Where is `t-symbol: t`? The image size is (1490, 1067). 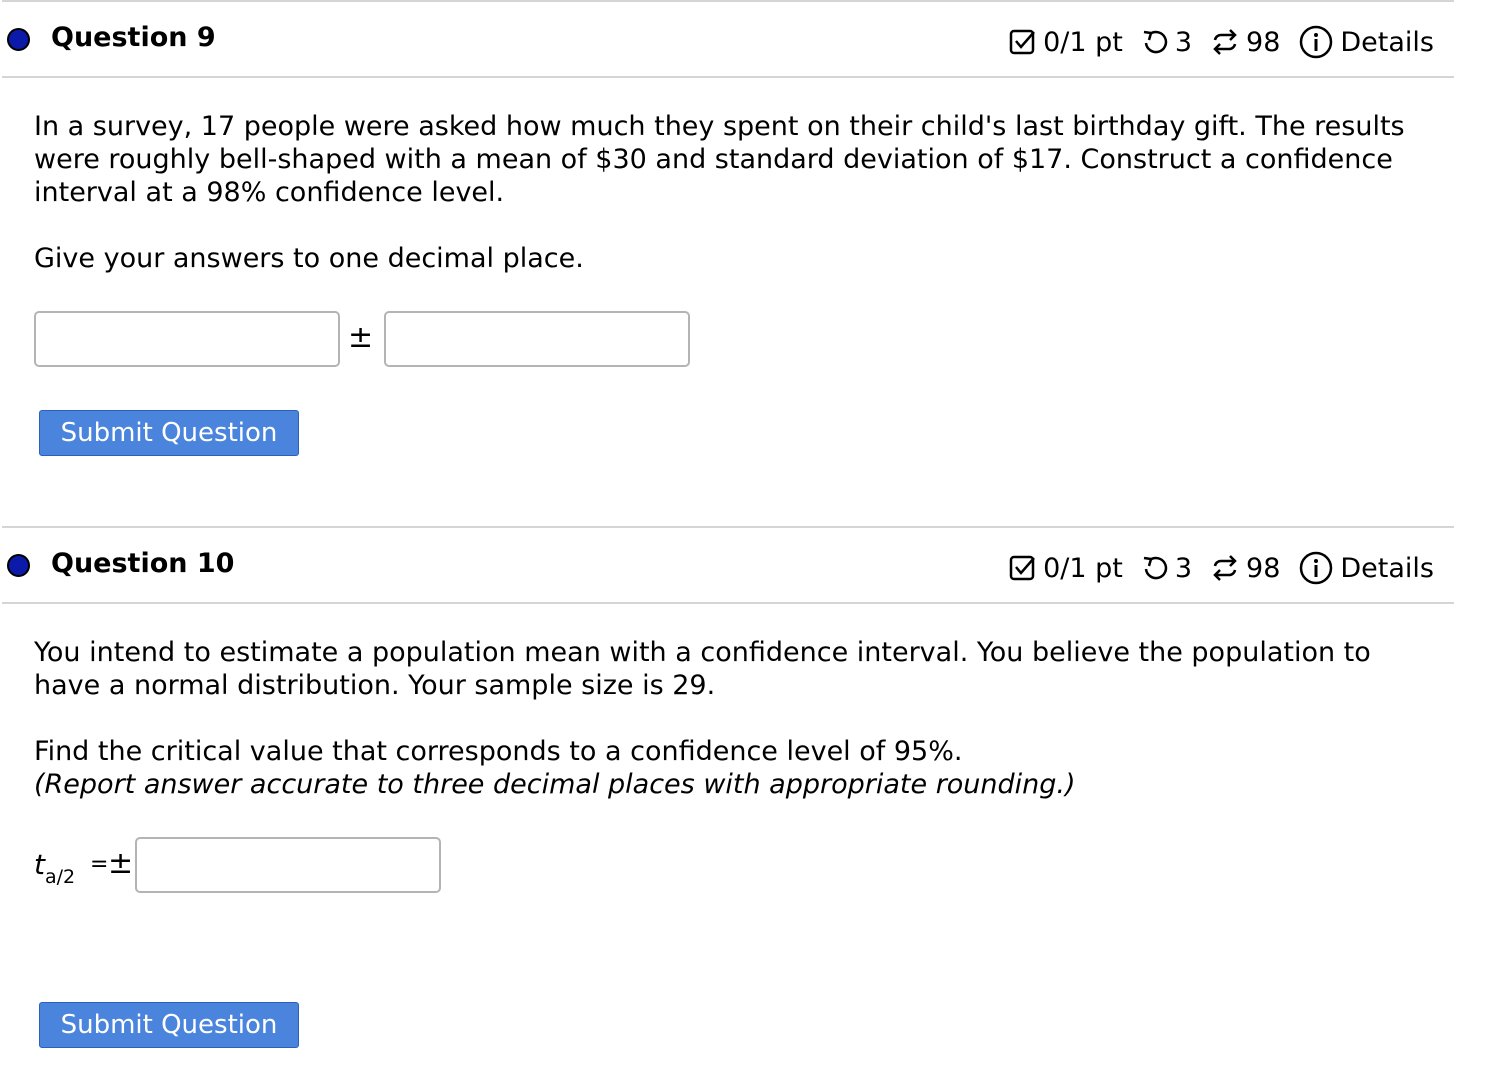
t-symbol: t is located at coordinates (39, 864).